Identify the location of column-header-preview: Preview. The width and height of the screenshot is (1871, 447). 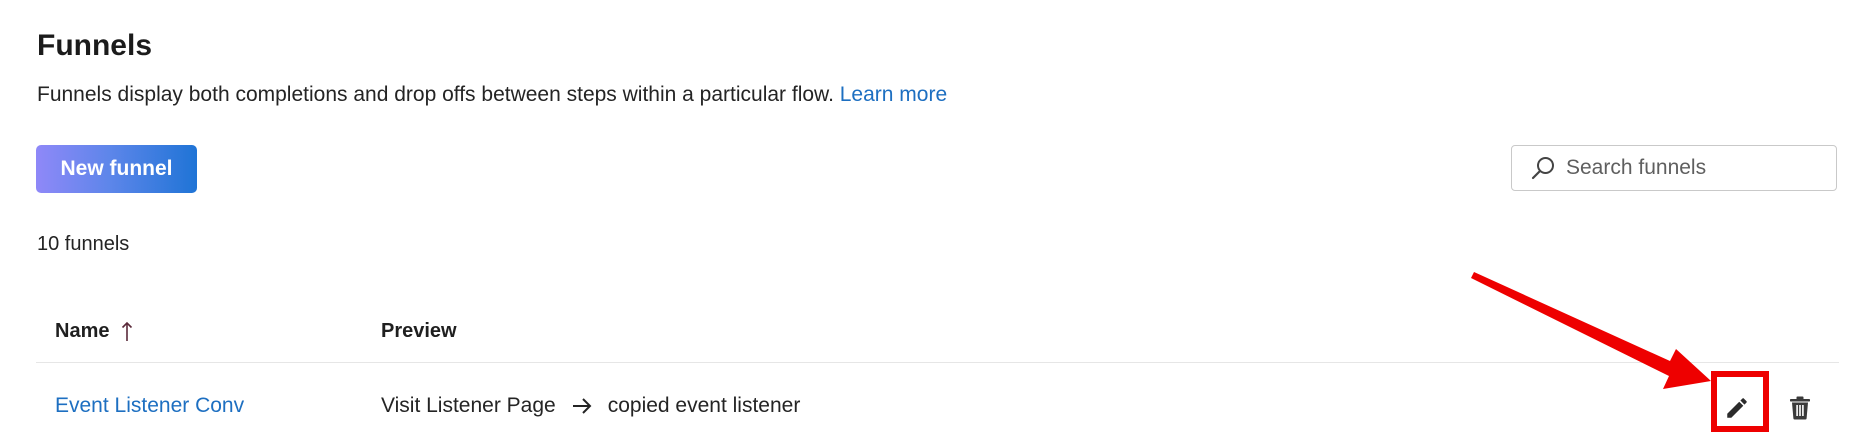
(419, 331).